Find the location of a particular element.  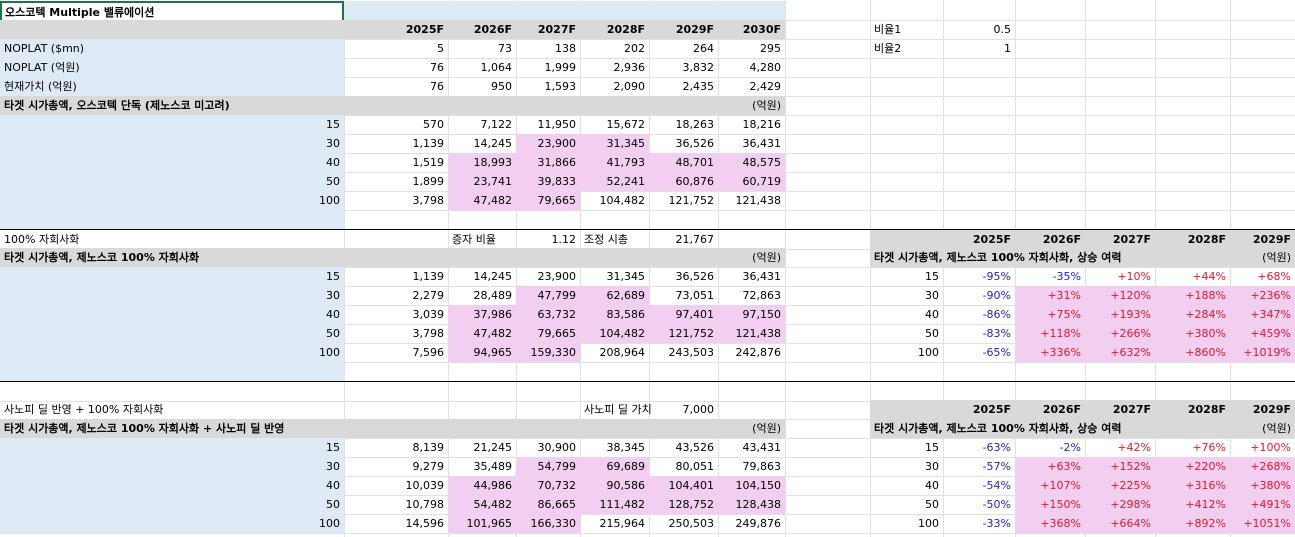

upside-cell: -90% is located at coordinates (979, 295).